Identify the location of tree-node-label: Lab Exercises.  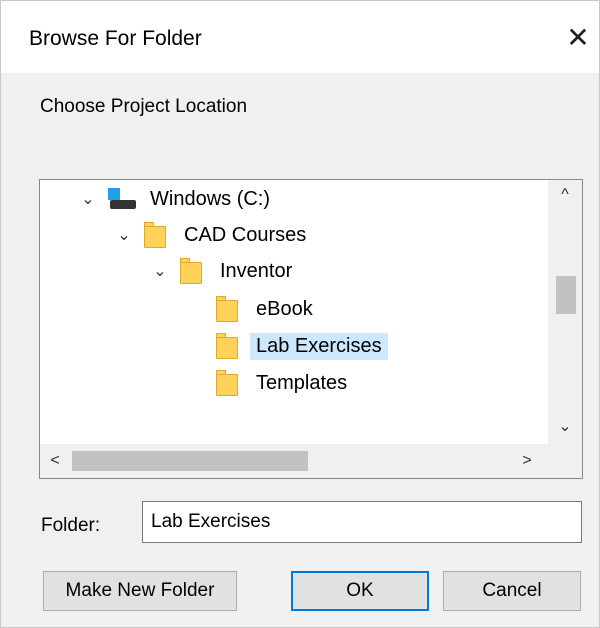
(319, 346).